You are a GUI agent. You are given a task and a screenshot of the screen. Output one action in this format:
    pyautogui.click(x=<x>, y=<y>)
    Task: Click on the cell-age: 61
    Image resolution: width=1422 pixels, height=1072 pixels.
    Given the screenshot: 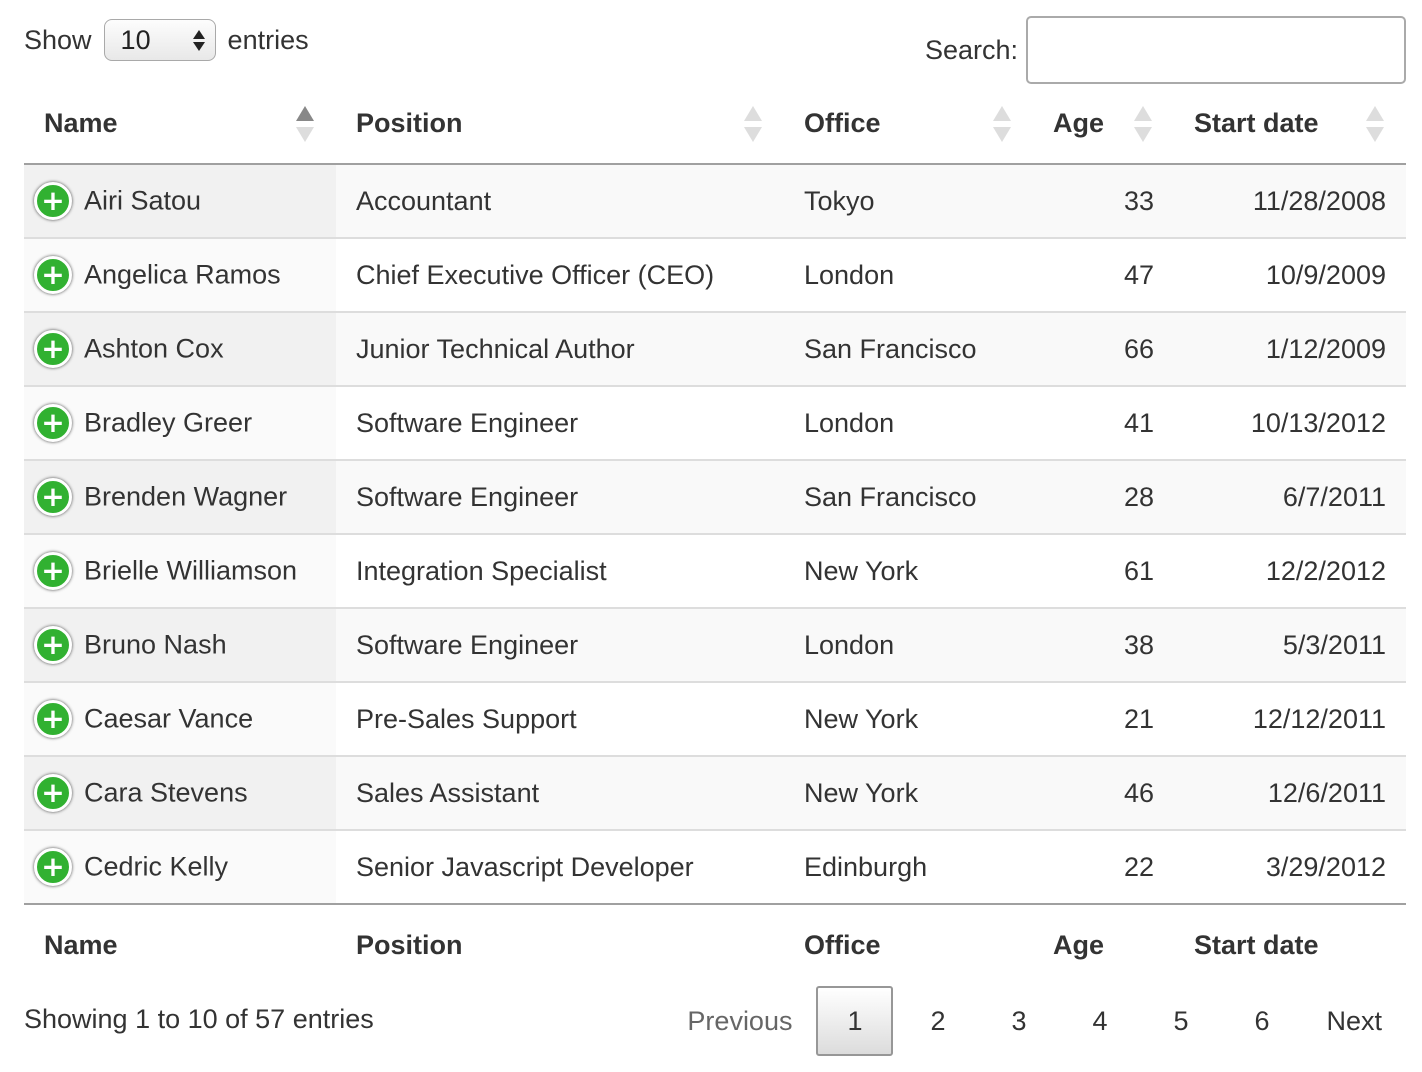 What is the action you would take?
    pyautogui.click(x=1103, y=570)
    